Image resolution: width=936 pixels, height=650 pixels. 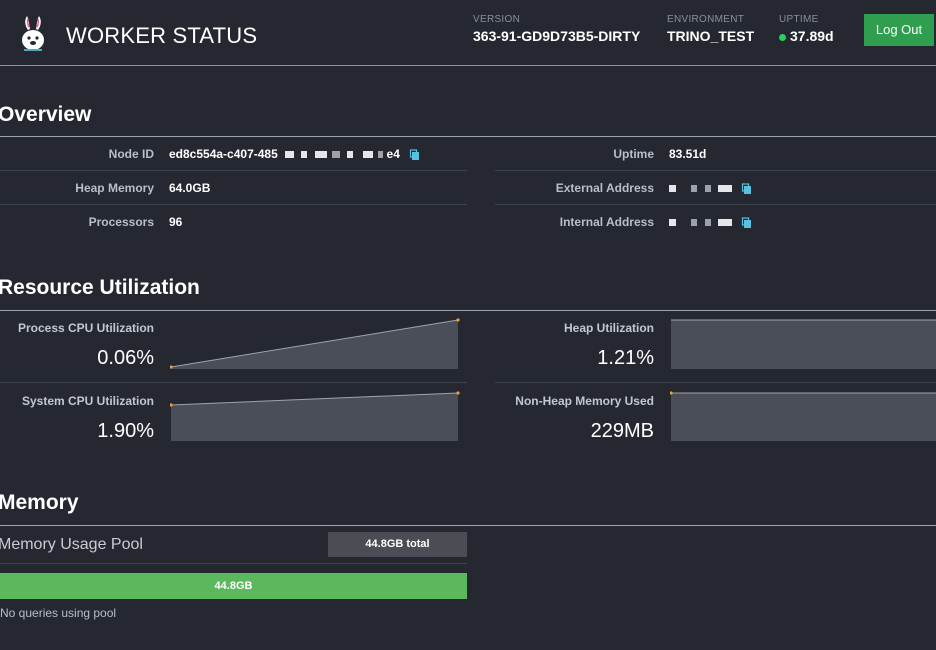 I want to click on status-indicator-icon, so click(x=782, y=37).